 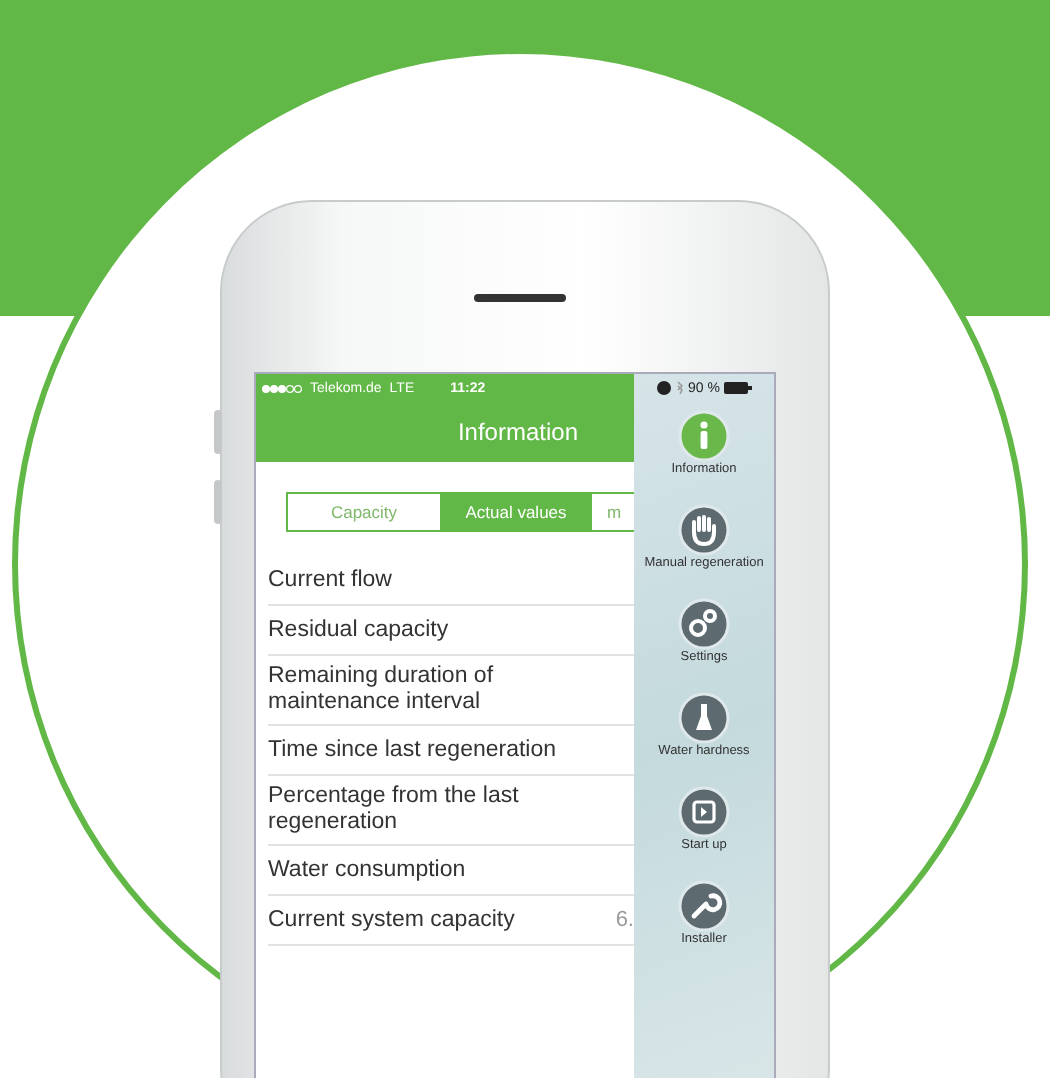 I want to click on row-label: Time since last regeneration, so click(x=412, y=750).